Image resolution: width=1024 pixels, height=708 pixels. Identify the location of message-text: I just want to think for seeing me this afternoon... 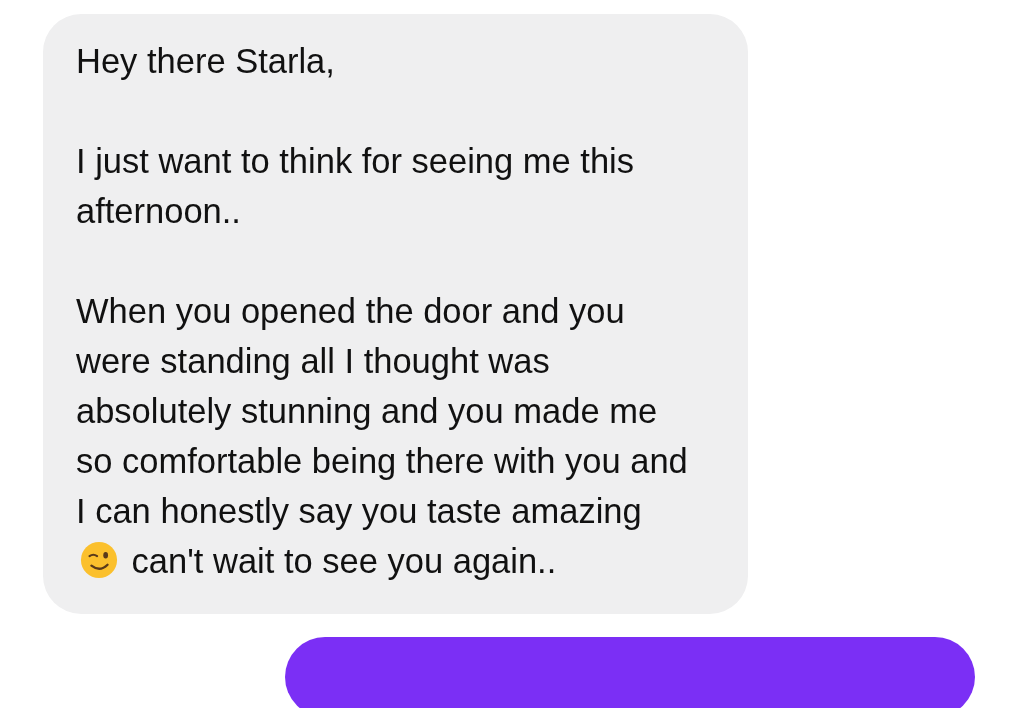
(355, 186).